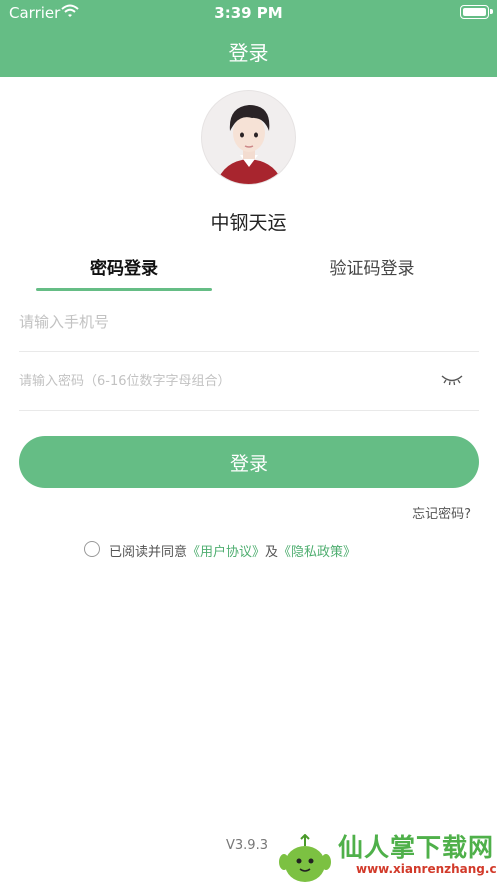 Image resolution: width=497 pixels, height=883 pixels. What do you see at coordinates (124, 289) in the screenshot?
I see `tab-indicator` at bounding box center [124, 289].